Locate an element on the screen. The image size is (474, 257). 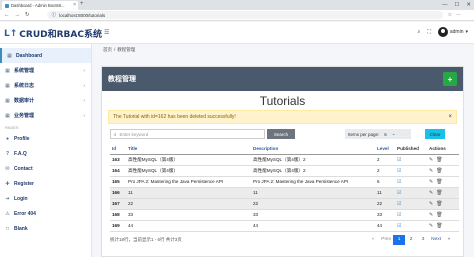
cell-id: 166 is located at coordinates (119, 193).